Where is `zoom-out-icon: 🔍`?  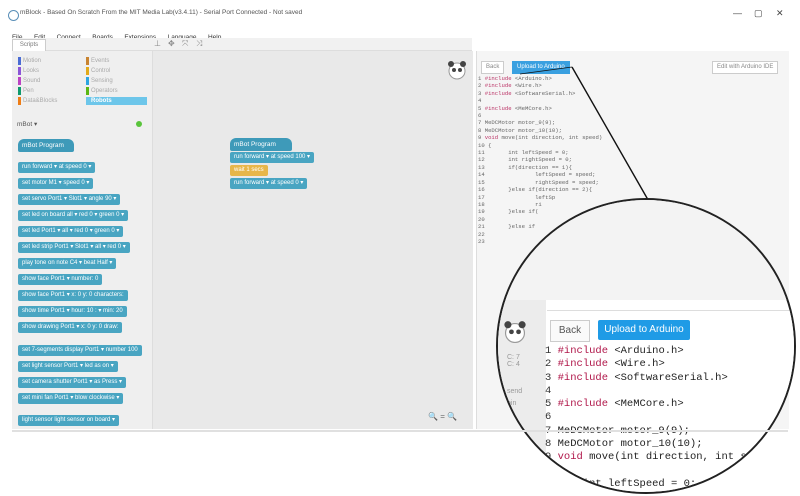
zoom-out-icon: 🔍 is located at coordinates (433, 416).